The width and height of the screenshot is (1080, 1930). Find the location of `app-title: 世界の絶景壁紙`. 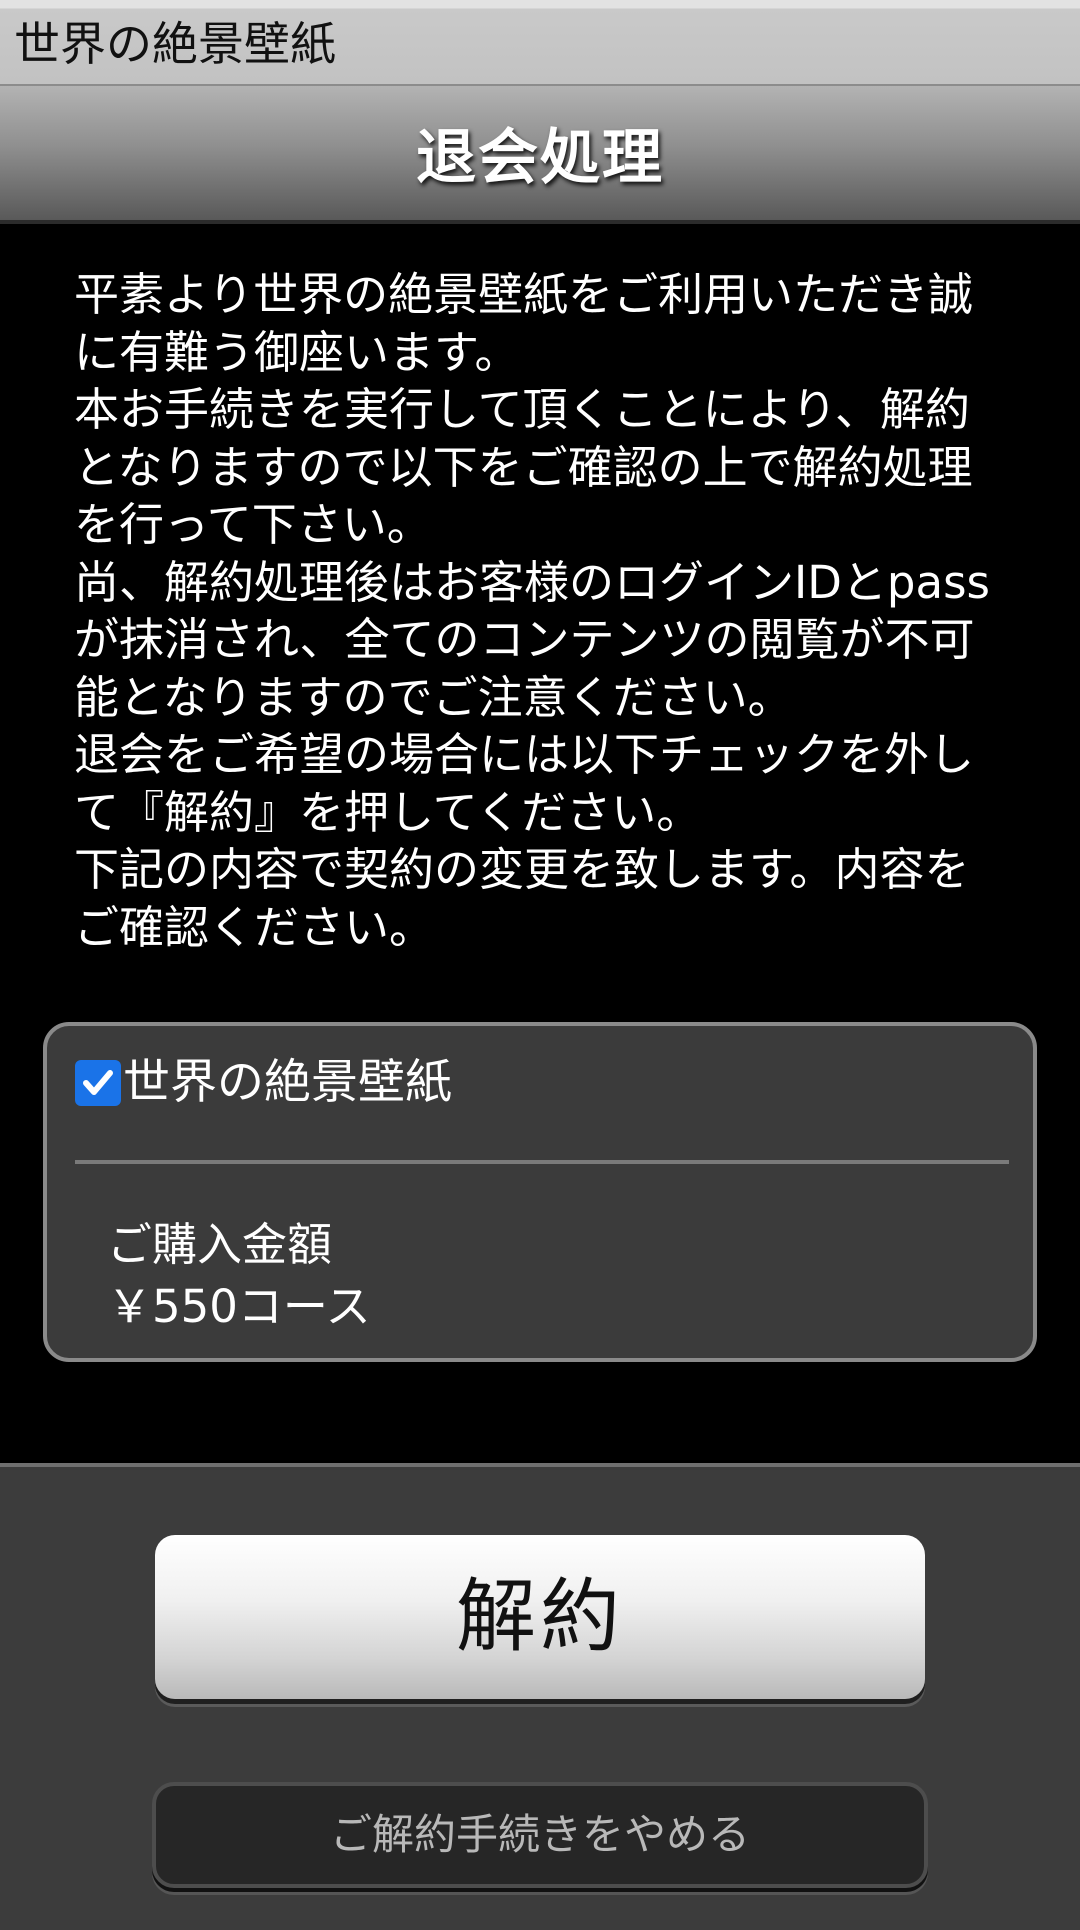

app-title: 世界の絶景壁紙 is located at coordinates (175, 44).